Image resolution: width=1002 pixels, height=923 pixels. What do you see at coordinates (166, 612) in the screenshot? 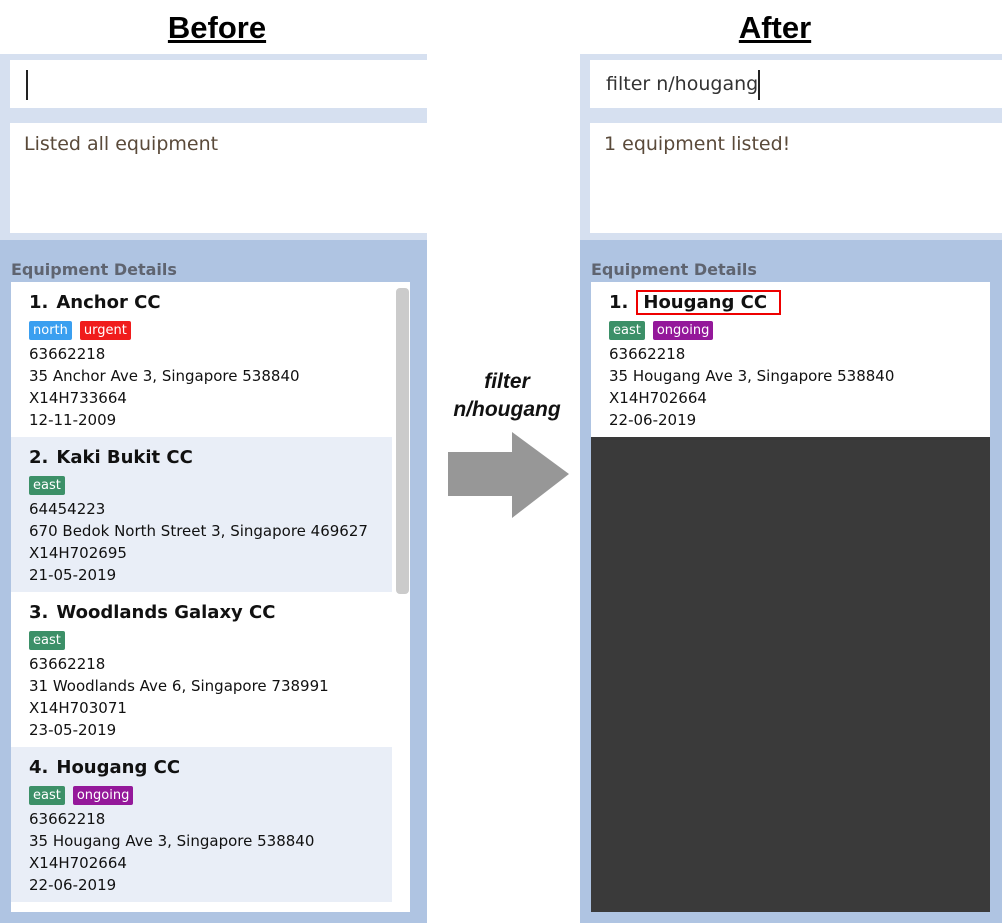
I see `card-name: Woodlands Galaxy CC` at bounding box center [166, 612].